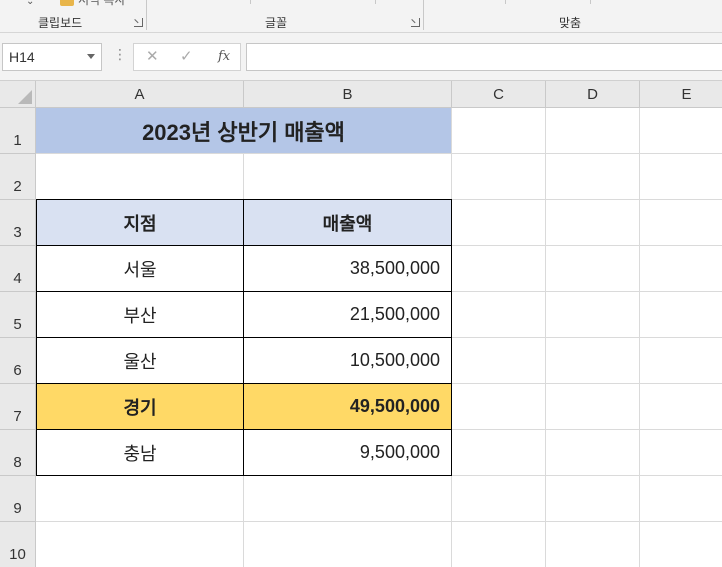  I want to click on format-painter-icon, so click(67, 3).